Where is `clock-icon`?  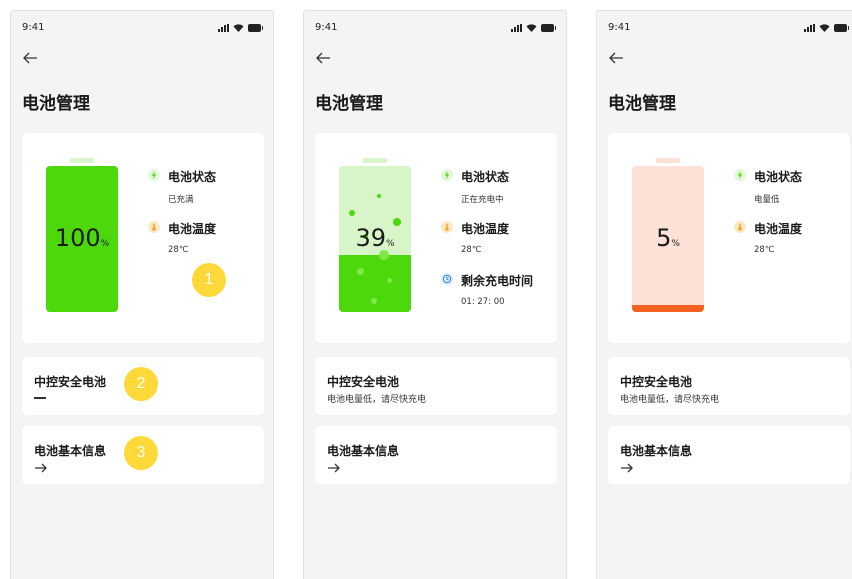
clock-icon is located at coordinates (447, 279).